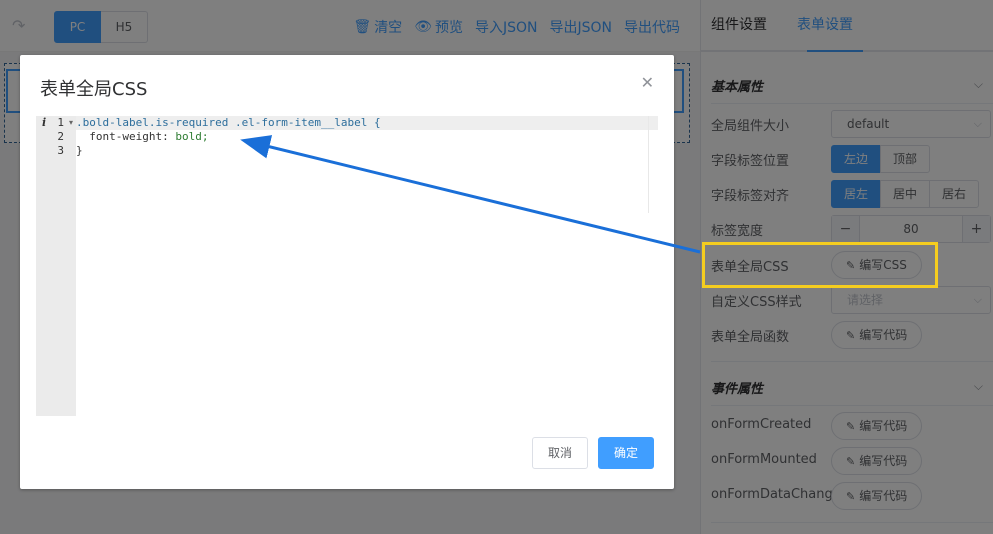 The image size is (993, 534). Describe the element at coordinates (60, 150) in the screenshot. I see `line-number: 3` at that location.